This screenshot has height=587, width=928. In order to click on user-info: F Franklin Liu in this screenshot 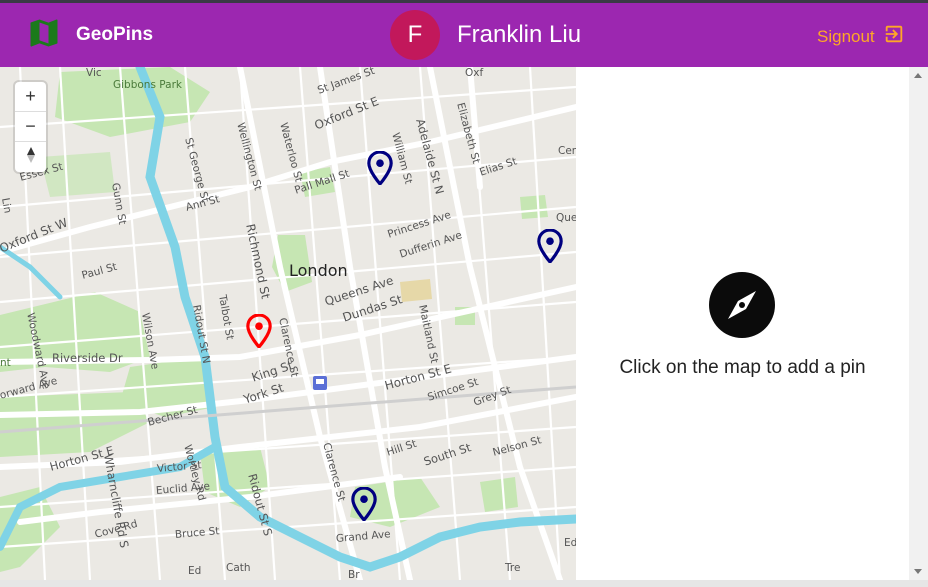, I will do `click(485, 35)`.